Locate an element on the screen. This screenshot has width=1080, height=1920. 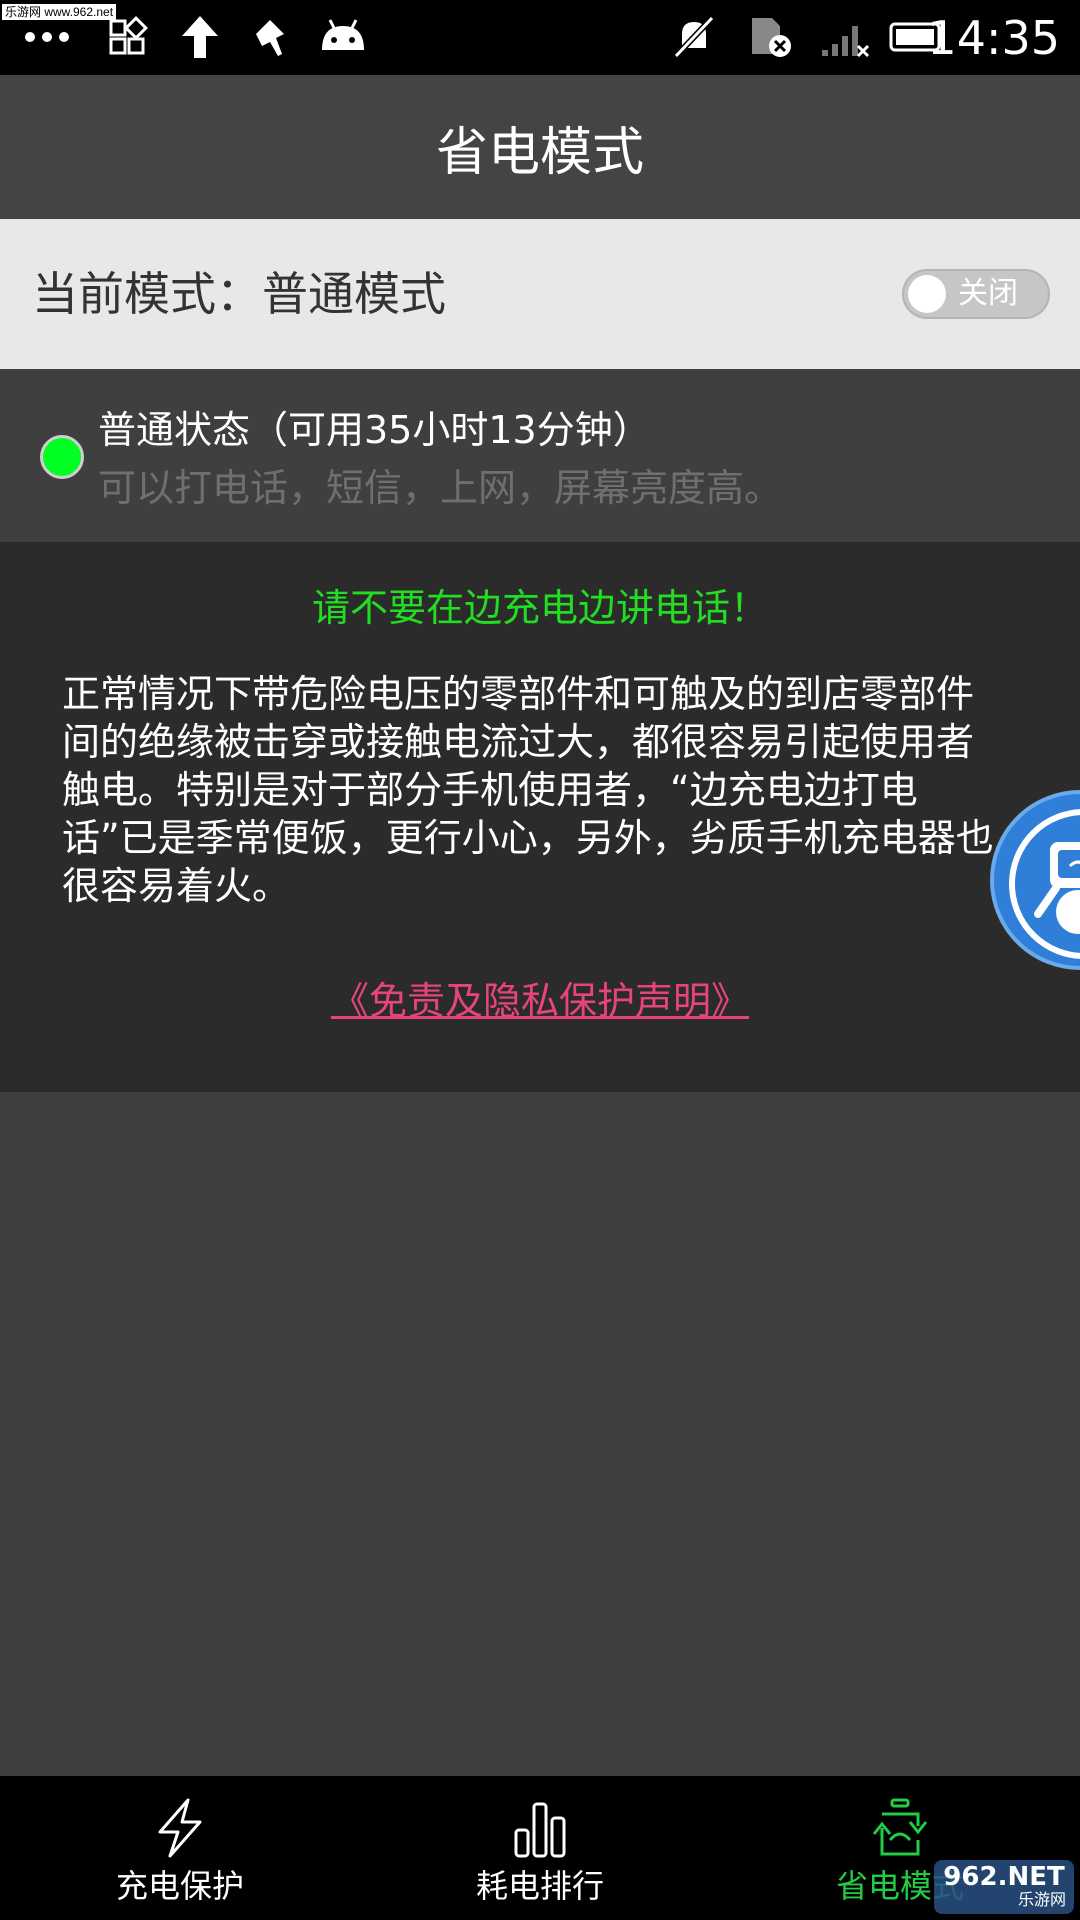
lightning-icon is located at coordinates (180, 1828).